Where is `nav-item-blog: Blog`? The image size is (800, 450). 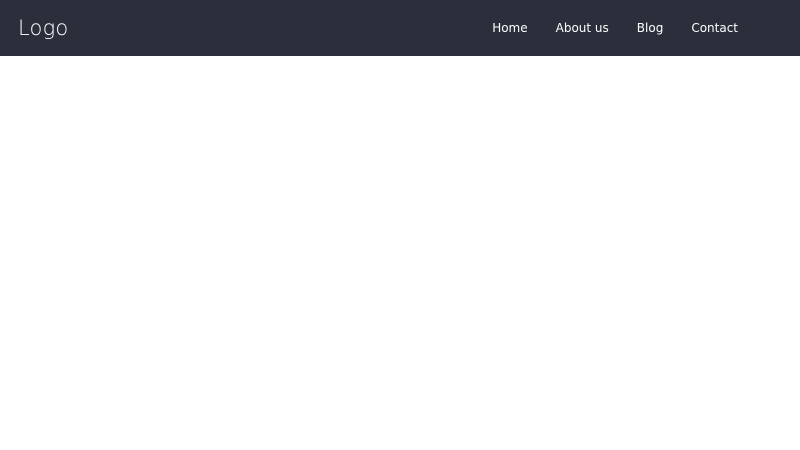
nav-item-blog: Blog is located at coordinates (650, 28).